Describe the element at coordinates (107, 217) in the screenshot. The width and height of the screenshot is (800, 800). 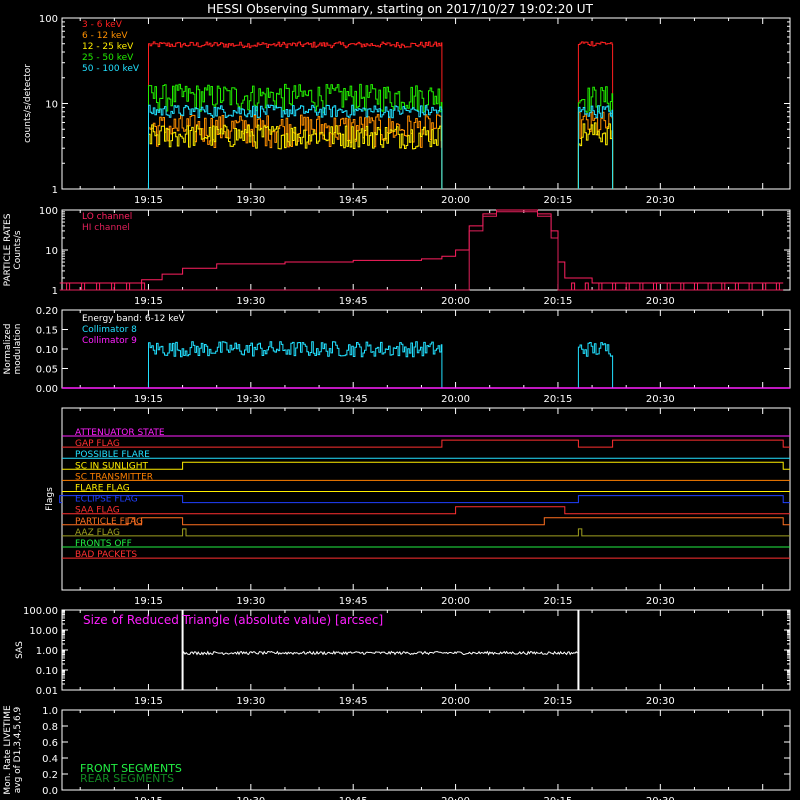
I see `legend-entry: LO channel` at that location.